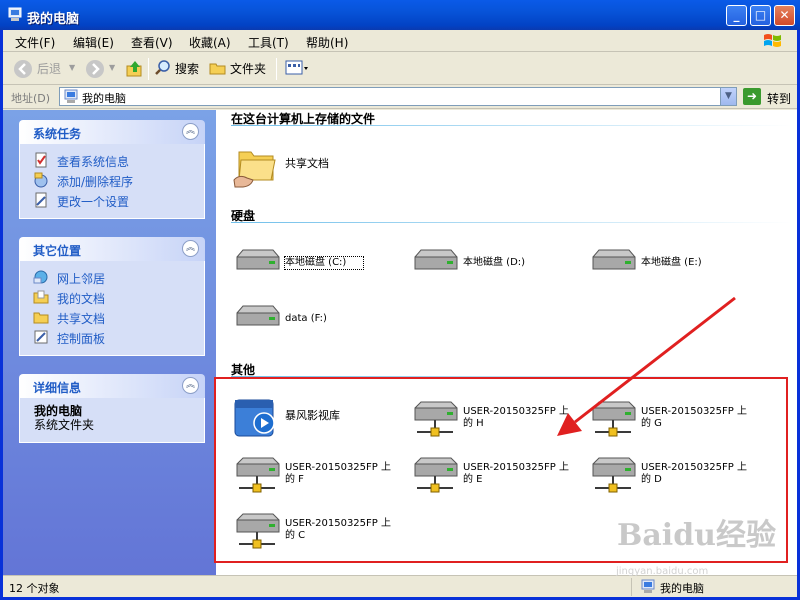  Describe the element at coordinates (218, 68) in the screenshot. I see `folders-icon` at that location.